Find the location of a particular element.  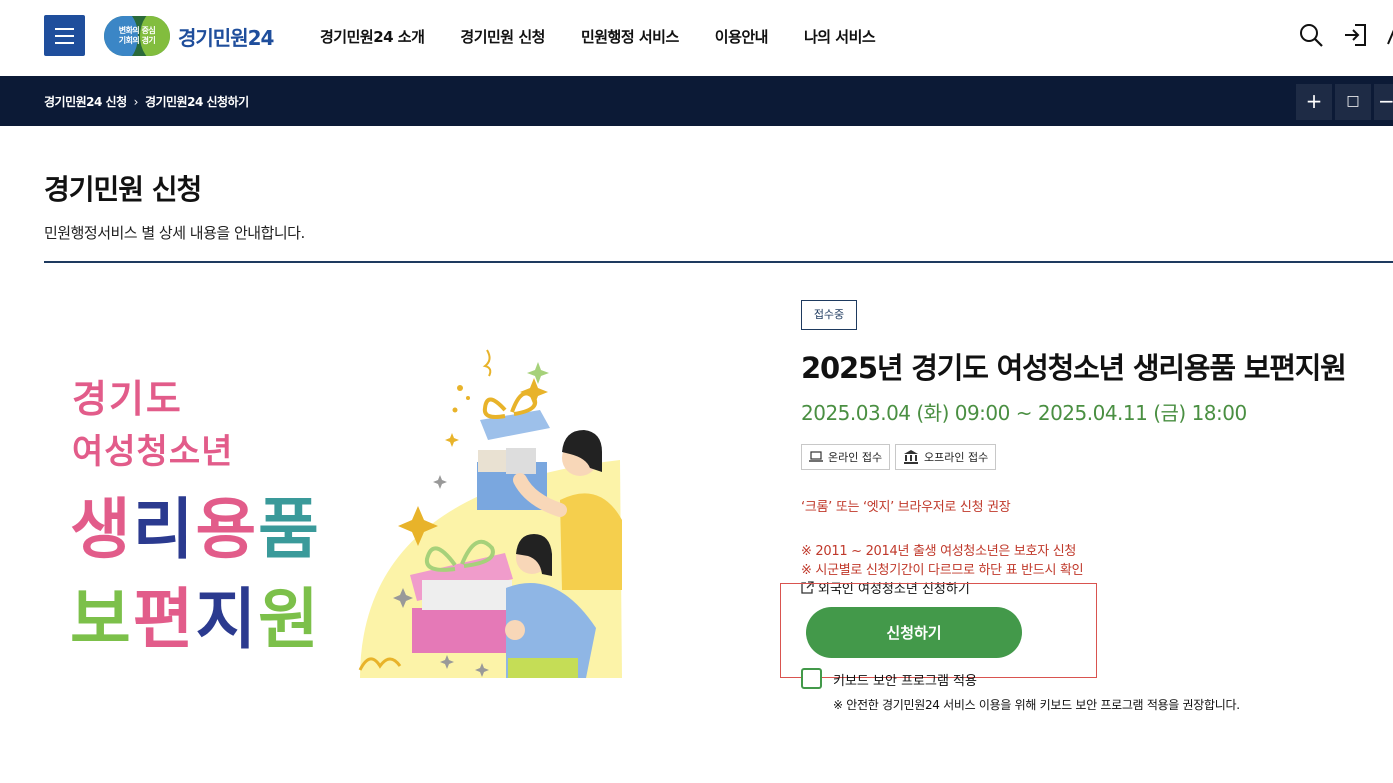

plus-icon: + is located at coordinates (1314, 102).